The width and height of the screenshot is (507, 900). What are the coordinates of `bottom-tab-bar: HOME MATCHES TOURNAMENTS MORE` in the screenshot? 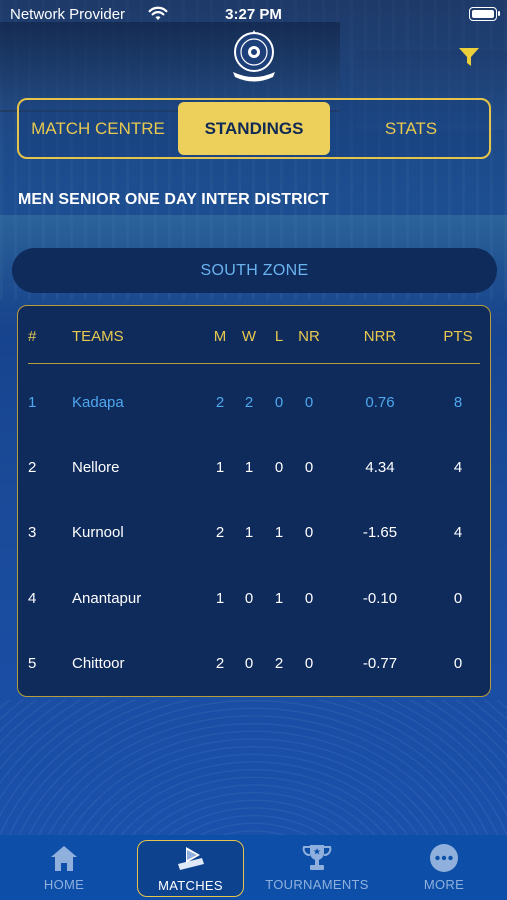 It's located at (253, 867).